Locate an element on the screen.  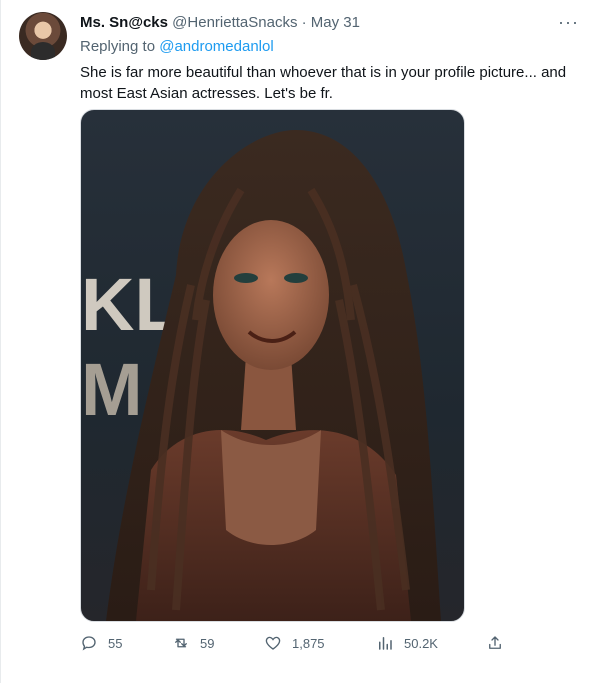
replying-to: Replying to @andromedanlol is located at coordinates (177, 46).